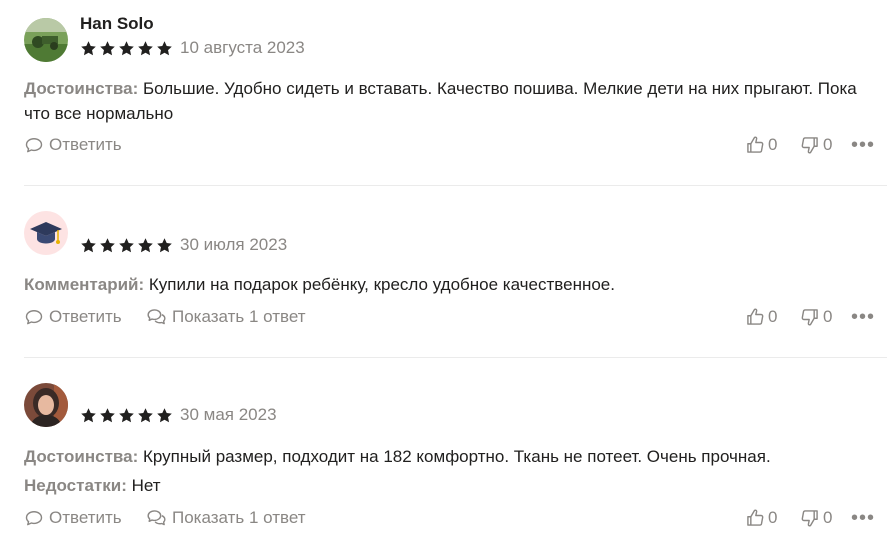 The image size is (887, 555). What do you see at coordinates (99, 113) in the screenshot?
I see `review-pros-continued: что все нормально` at bounding box center [99, 113].